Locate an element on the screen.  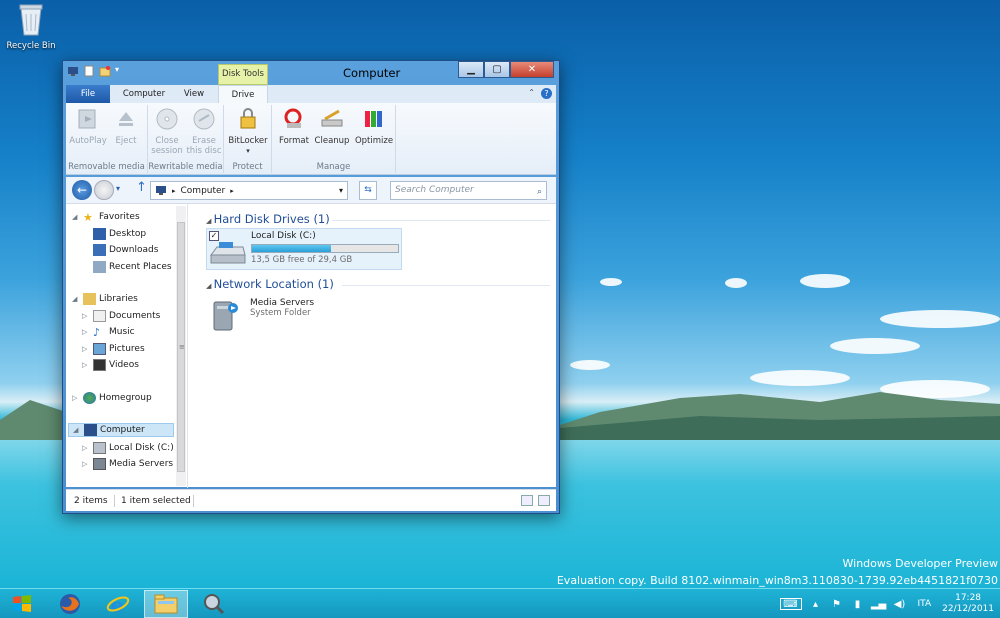
nav-pictures: ▷ Pictures is located at coordinates (113, 349).